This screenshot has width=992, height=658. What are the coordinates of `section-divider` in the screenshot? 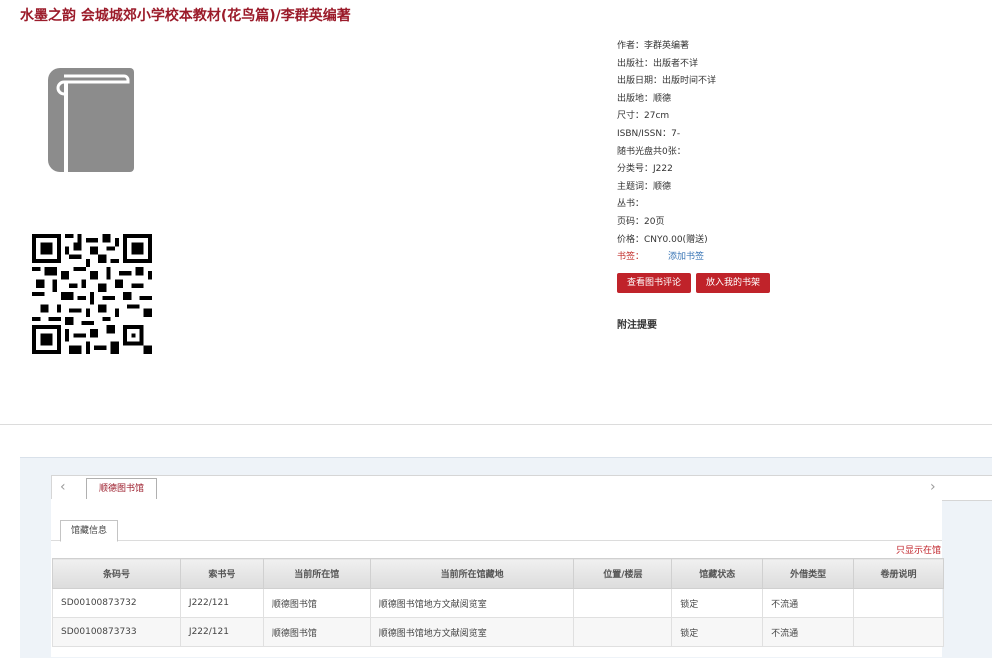 It's located at (496, 424).